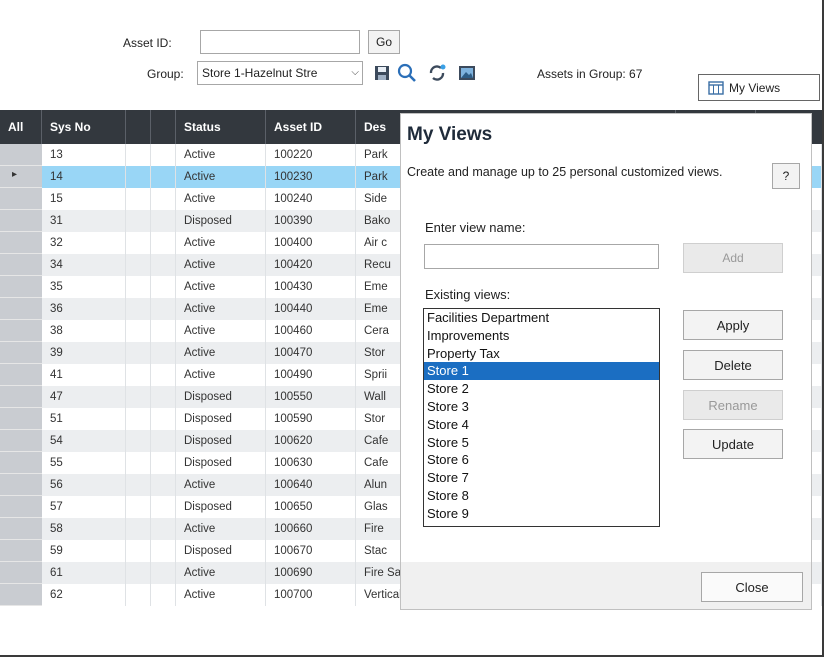 The height and width of the screenshot is (663, 837). Describe the element at coordinates (21, 127) in the screenshot. I see `header-all: All` at that location.